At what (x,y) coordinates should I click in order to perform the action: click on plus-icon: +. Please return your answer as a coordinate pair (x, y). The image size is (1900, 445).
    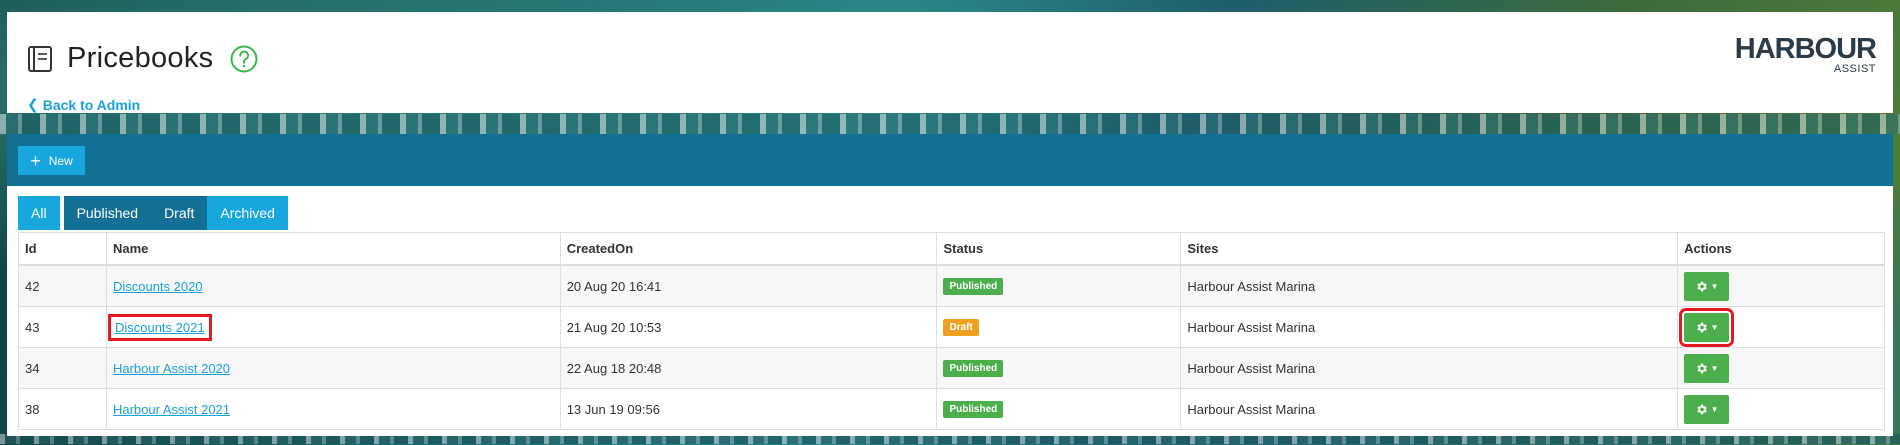
    Looking at the image, I should click on (35, 160).